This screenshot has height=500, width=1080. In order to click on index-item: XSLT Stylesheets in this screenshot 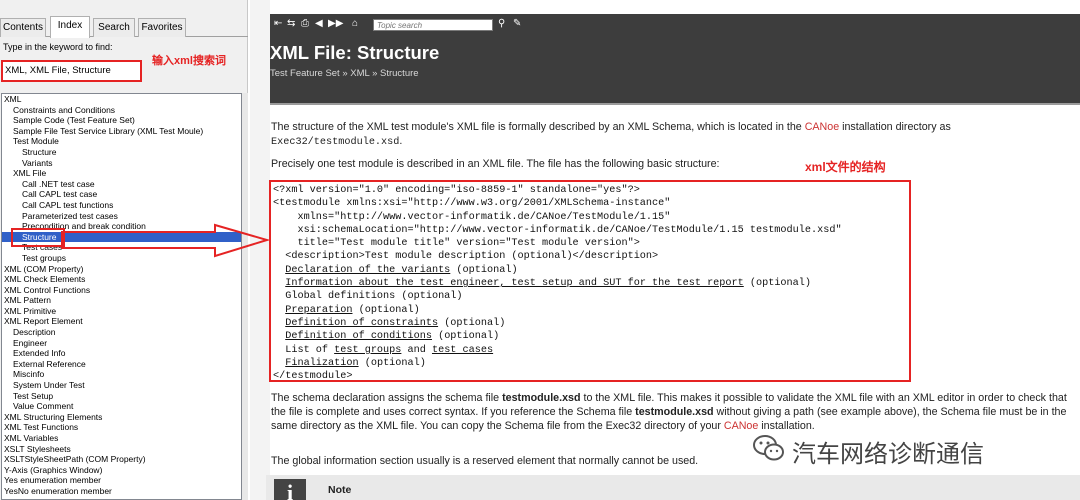, I will do `click(121, 449)`.